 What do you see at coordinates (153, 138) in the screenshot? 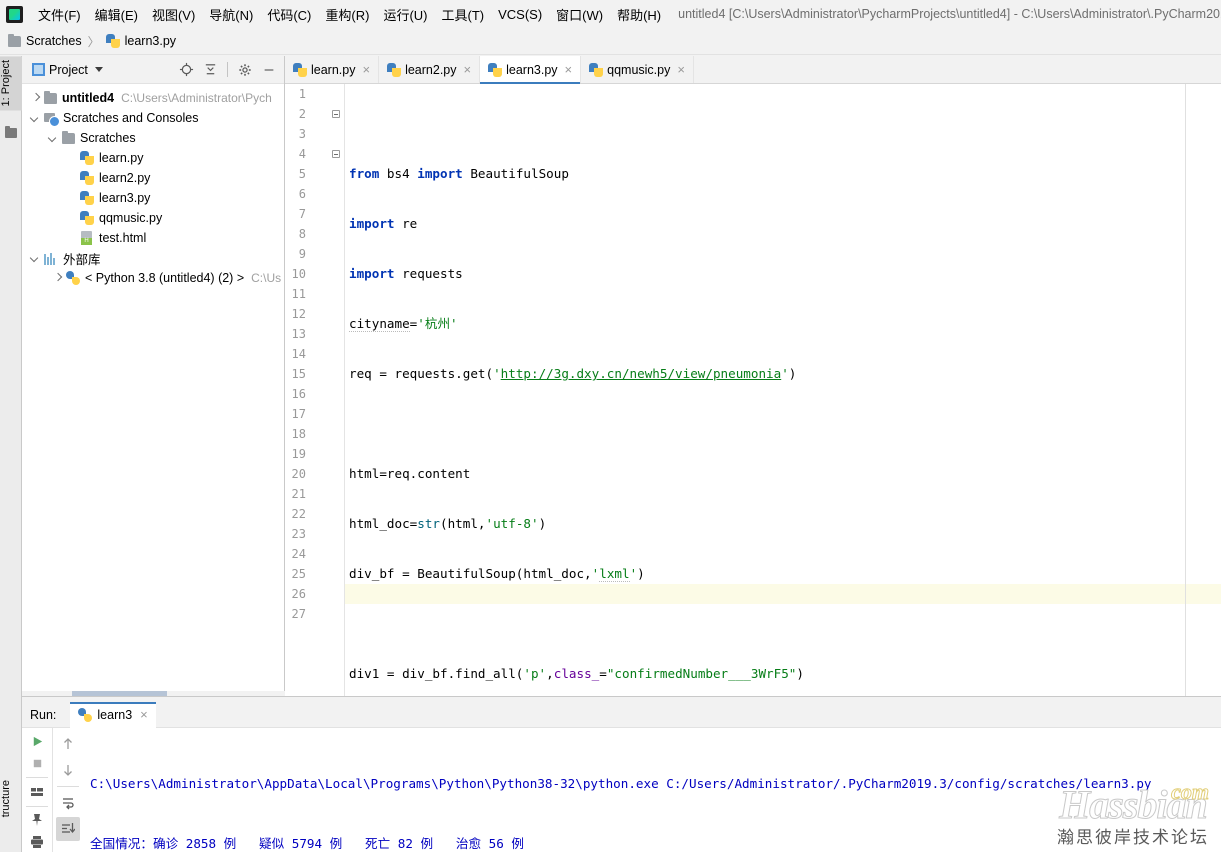
I see `tree-item-scratches: Scratches` at bounding box center [153, 138].